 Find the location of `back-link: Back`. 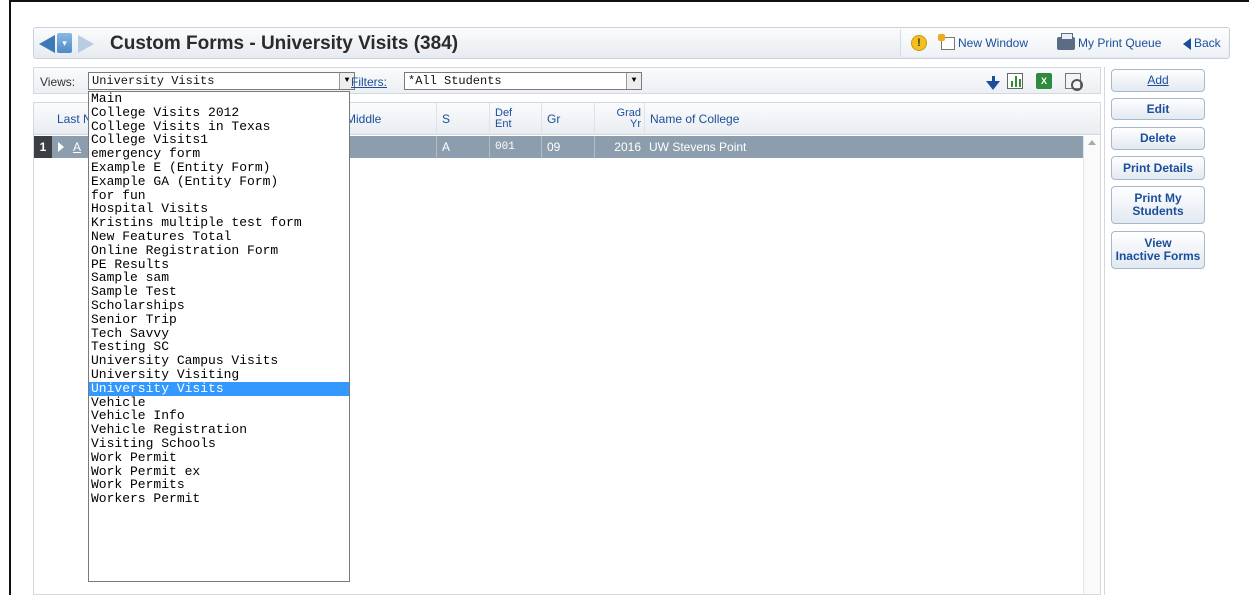

back-link: Back is located at coordinates (1202, 43).